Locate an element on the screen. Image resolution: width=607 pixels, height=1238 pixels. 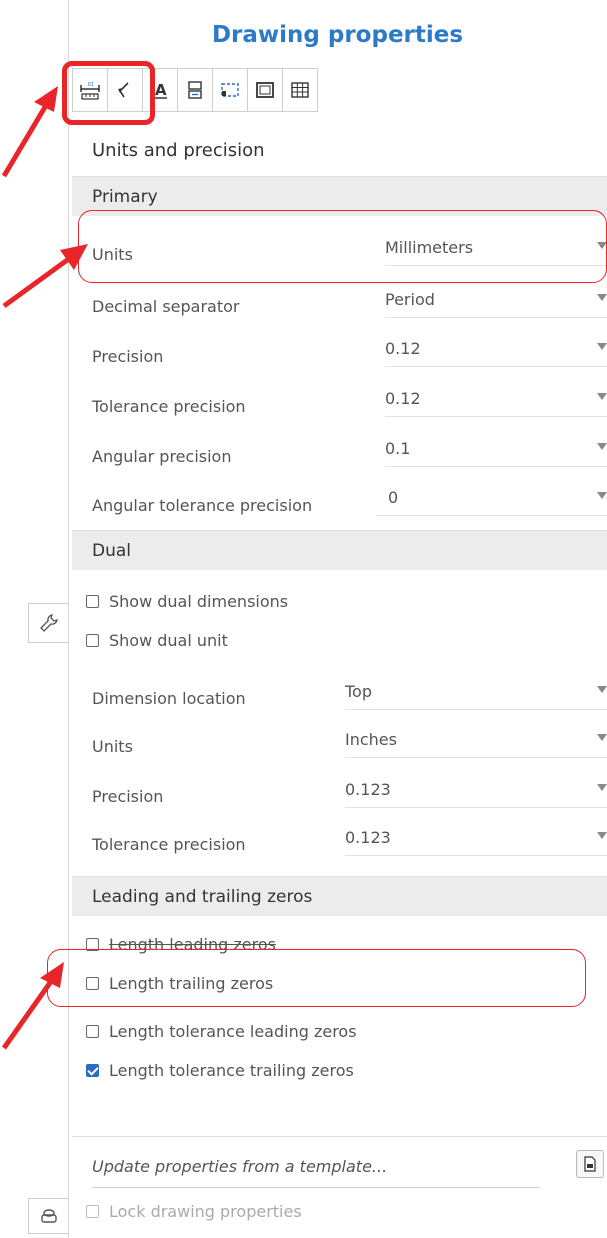
checkbox-label: Lock drawing properties is located at coordinates (205, 1211).